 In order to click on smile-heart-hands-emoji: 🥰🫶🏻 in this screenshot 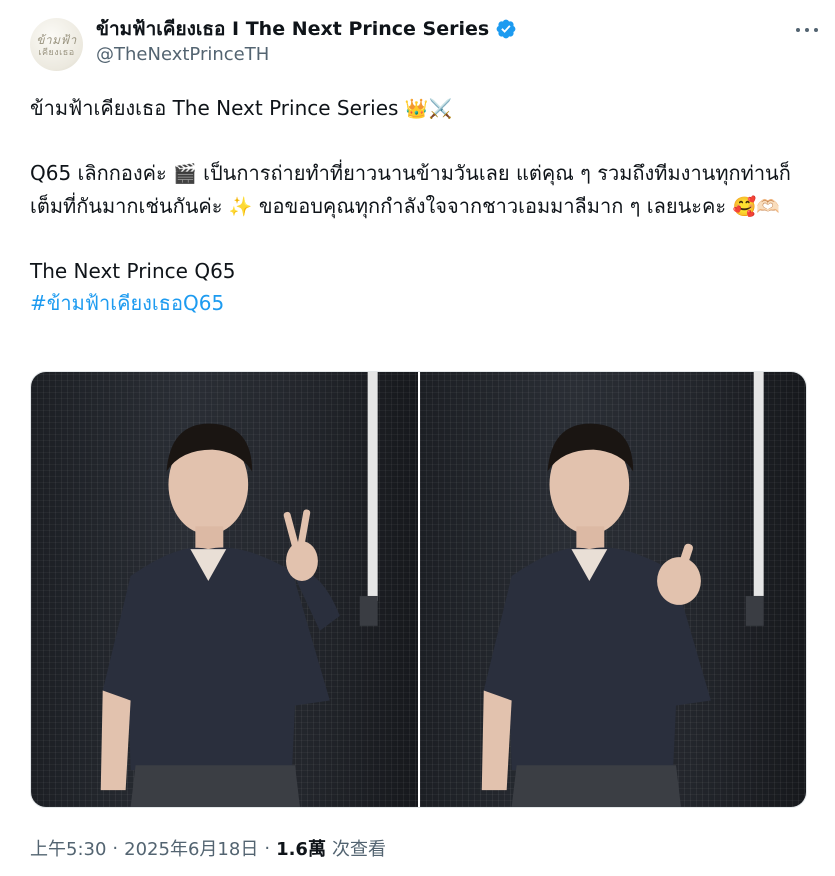, I will do `click(756, 207)`.